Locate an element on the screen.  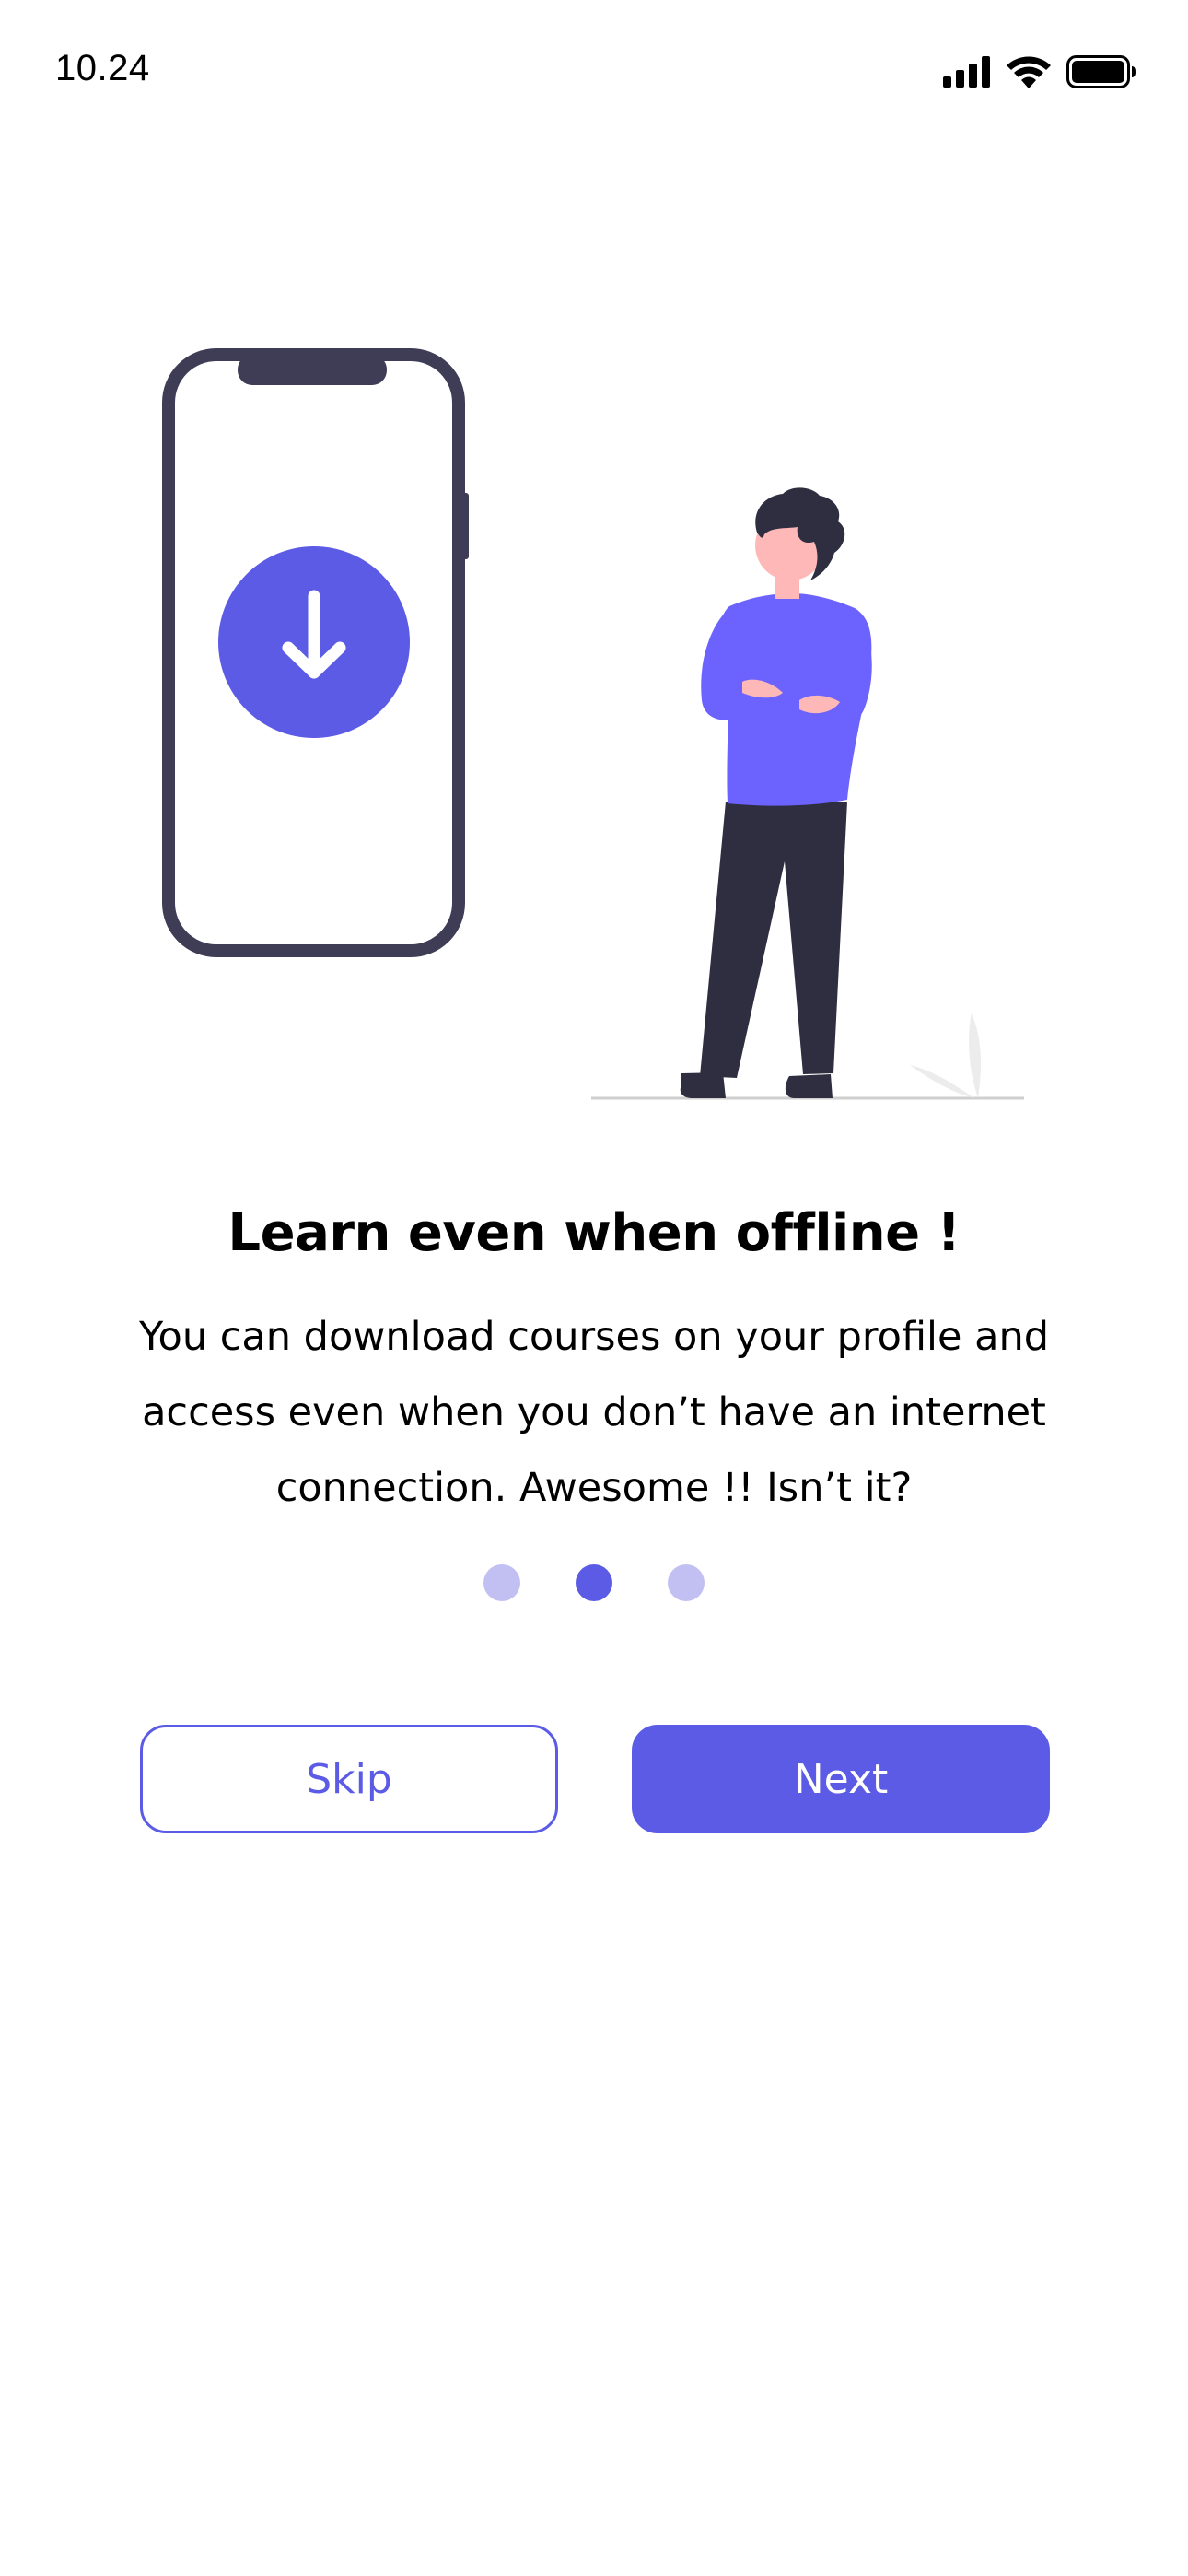
cellular-signal-icon is located at coordinates (967, 73).